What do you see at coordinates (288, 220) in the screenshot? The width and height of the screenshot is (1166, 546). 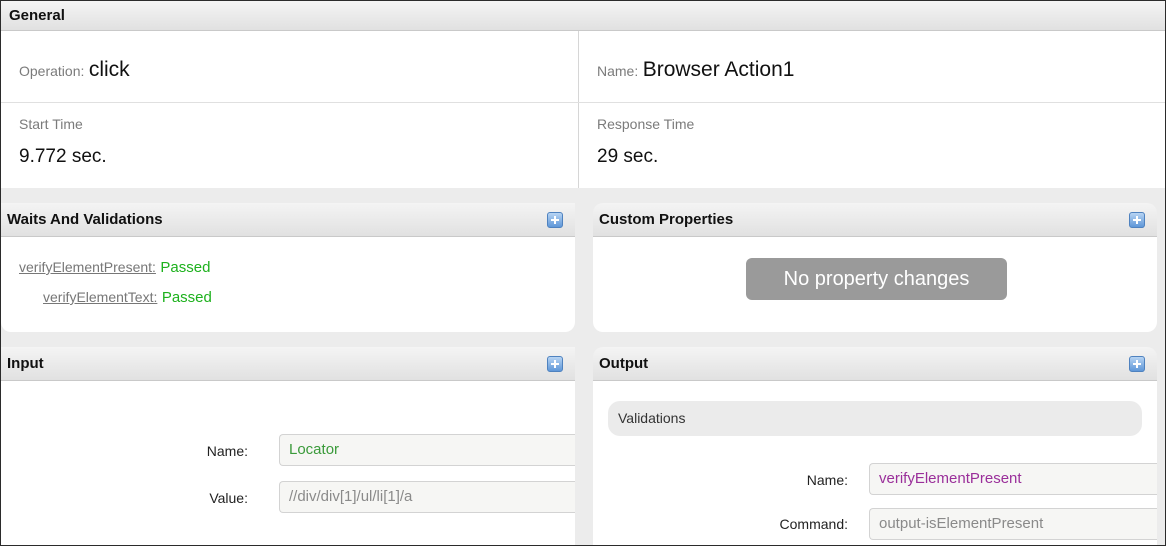 I see `waits-header: Waits And Validations` at bounding box center [288, 220].